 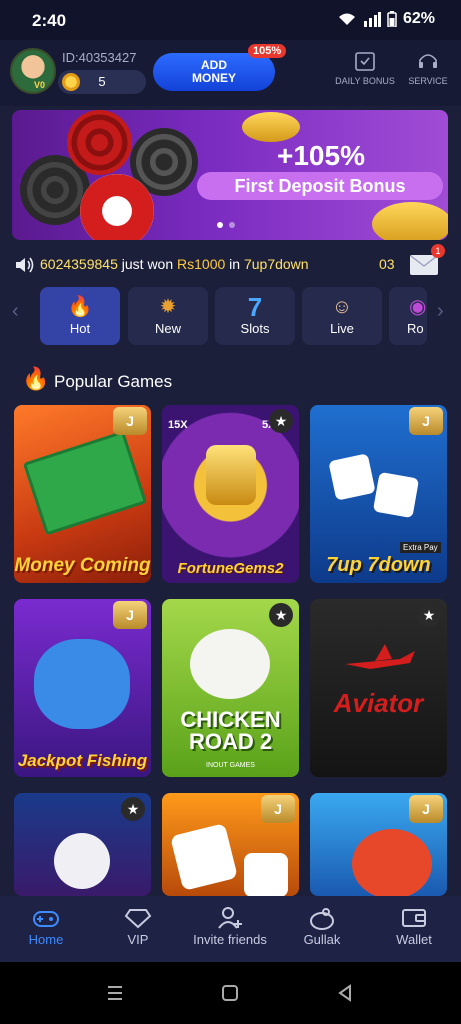 What do you see at coordinates (392, 19) in the screenshot?
I see `battery-icon` at bounding box center [392, 19].